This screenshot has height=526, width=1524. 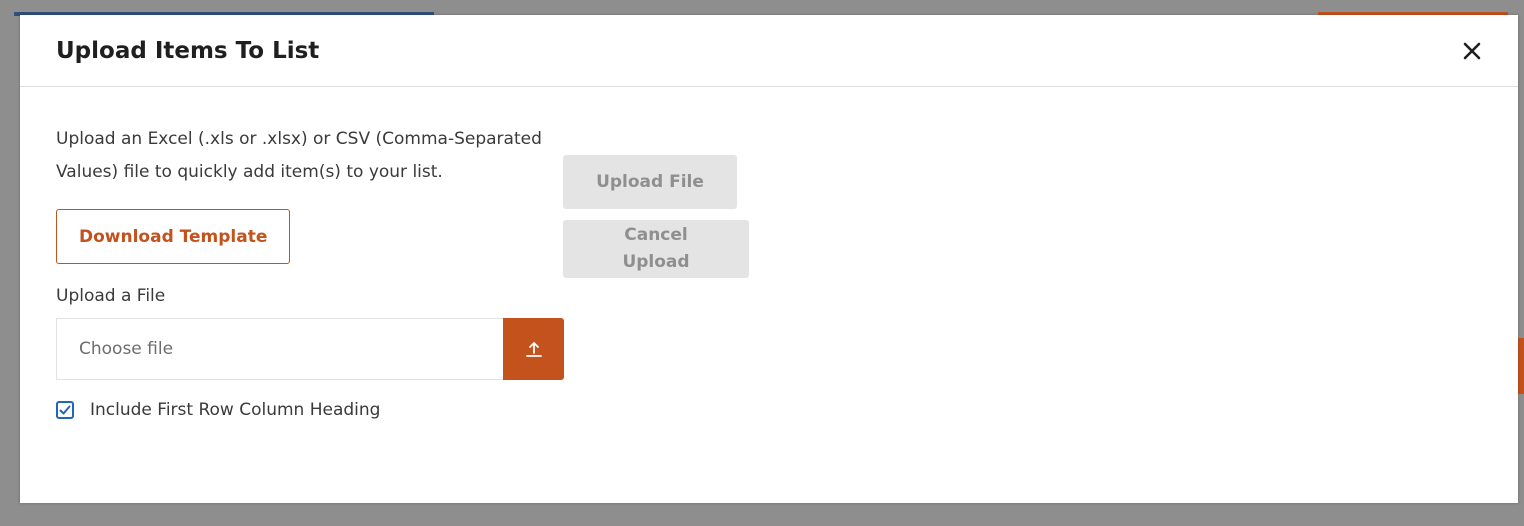 I want to click on upload-file-button: Upload File, so click(x=650, y=182).